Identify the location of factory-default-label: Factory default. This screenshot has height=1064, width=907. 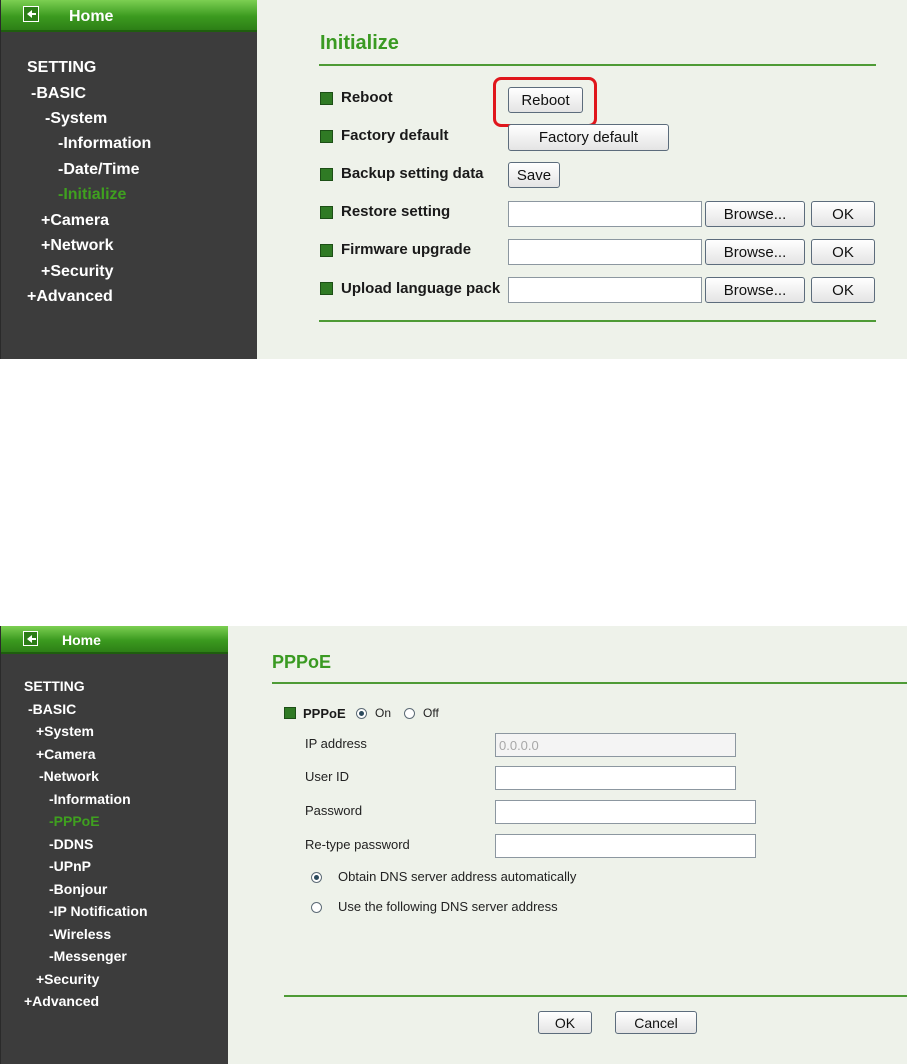
(395, 135).